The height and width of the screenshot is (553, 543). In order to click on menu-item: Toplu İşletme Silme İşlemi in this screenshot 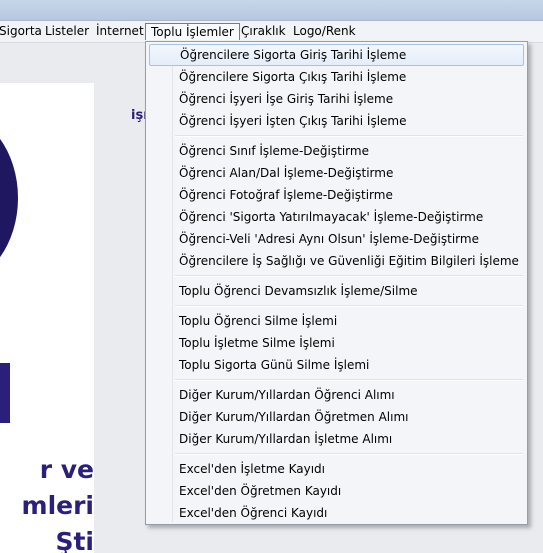, I will do `click(336, 343)`.